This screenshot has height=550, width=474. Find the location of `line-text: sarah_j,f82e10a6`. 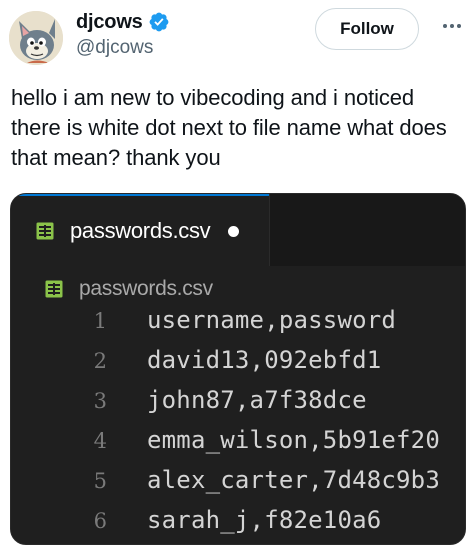

line-text: sarah_j,f82e10a6 is located at coordinates (264, 520).